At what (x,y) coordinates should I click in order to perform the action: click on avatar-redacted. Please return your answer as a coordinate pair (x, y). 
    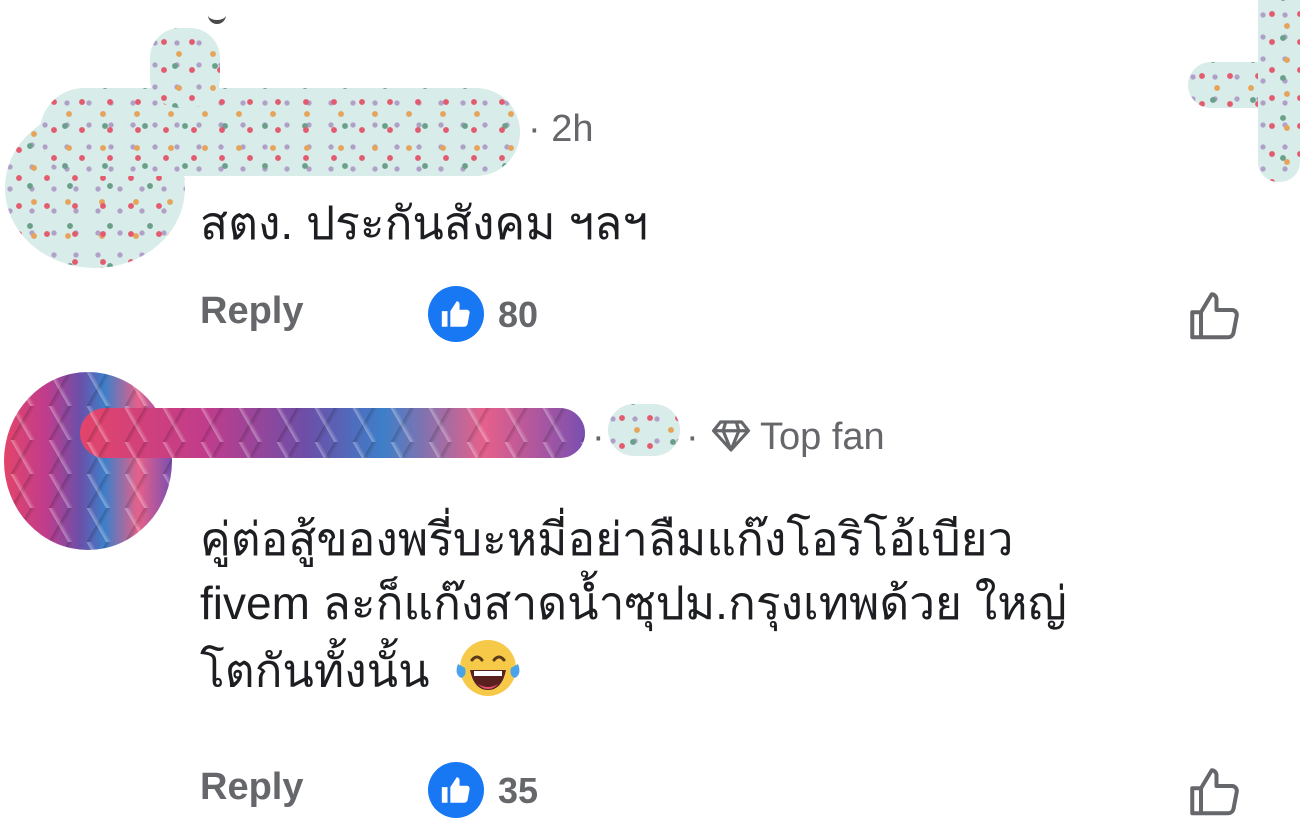
    Looking at the image, I should click on (88, 461).